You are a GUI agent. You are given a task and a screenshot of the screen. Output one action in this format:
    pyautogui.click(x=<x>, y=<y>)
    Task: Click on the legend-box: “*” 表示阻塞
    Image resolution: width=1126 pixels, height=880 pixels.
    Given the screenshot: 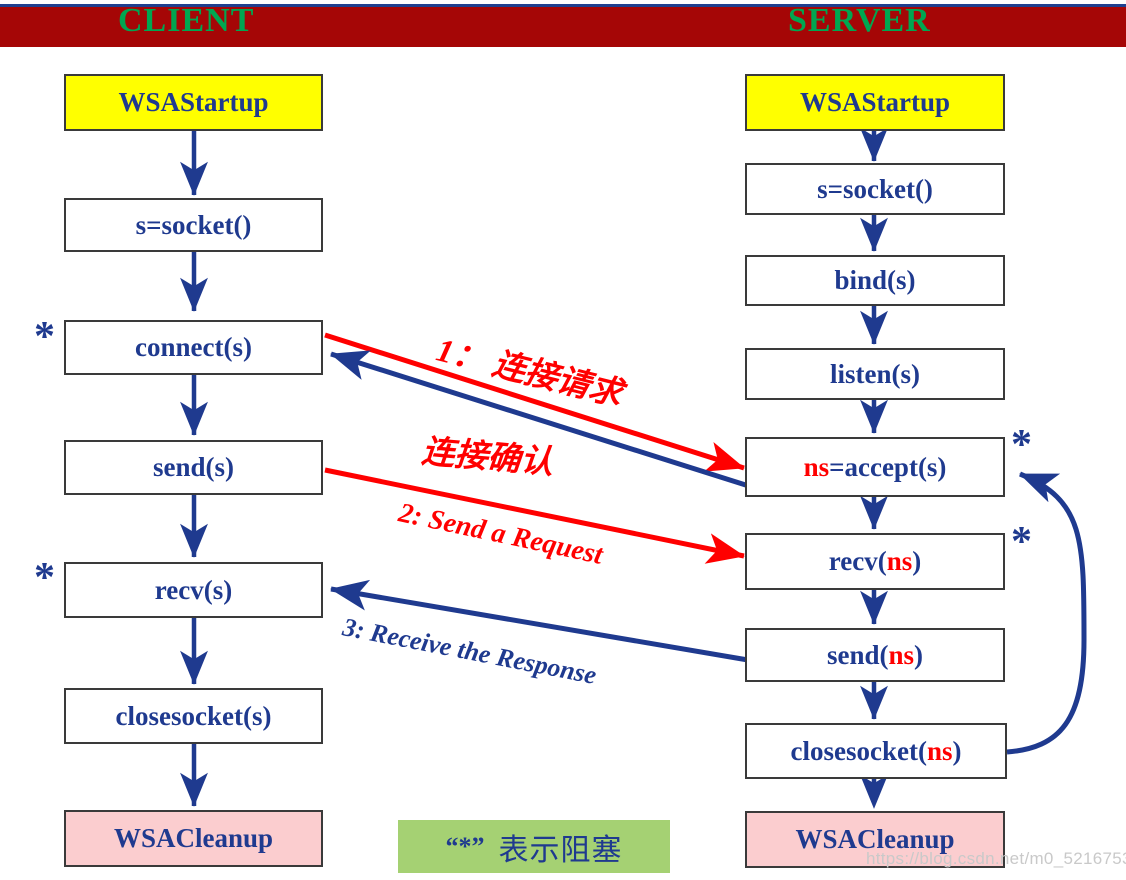 What is the action you would take?
    pyautogui.click(x=534, y=846)
    